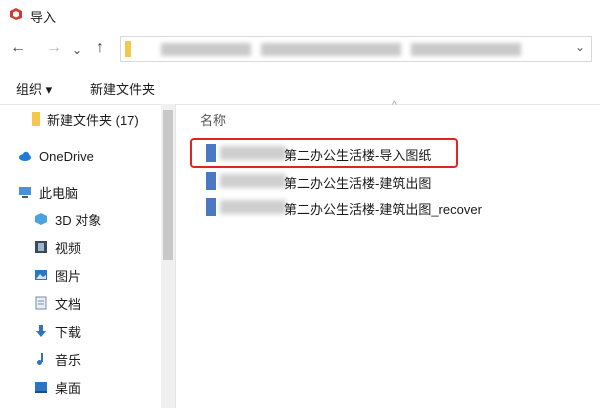 Image resolution: width=600 pixels, height=408 pixels. I want to click on nav-item-label: 下载, so click(68, 332).